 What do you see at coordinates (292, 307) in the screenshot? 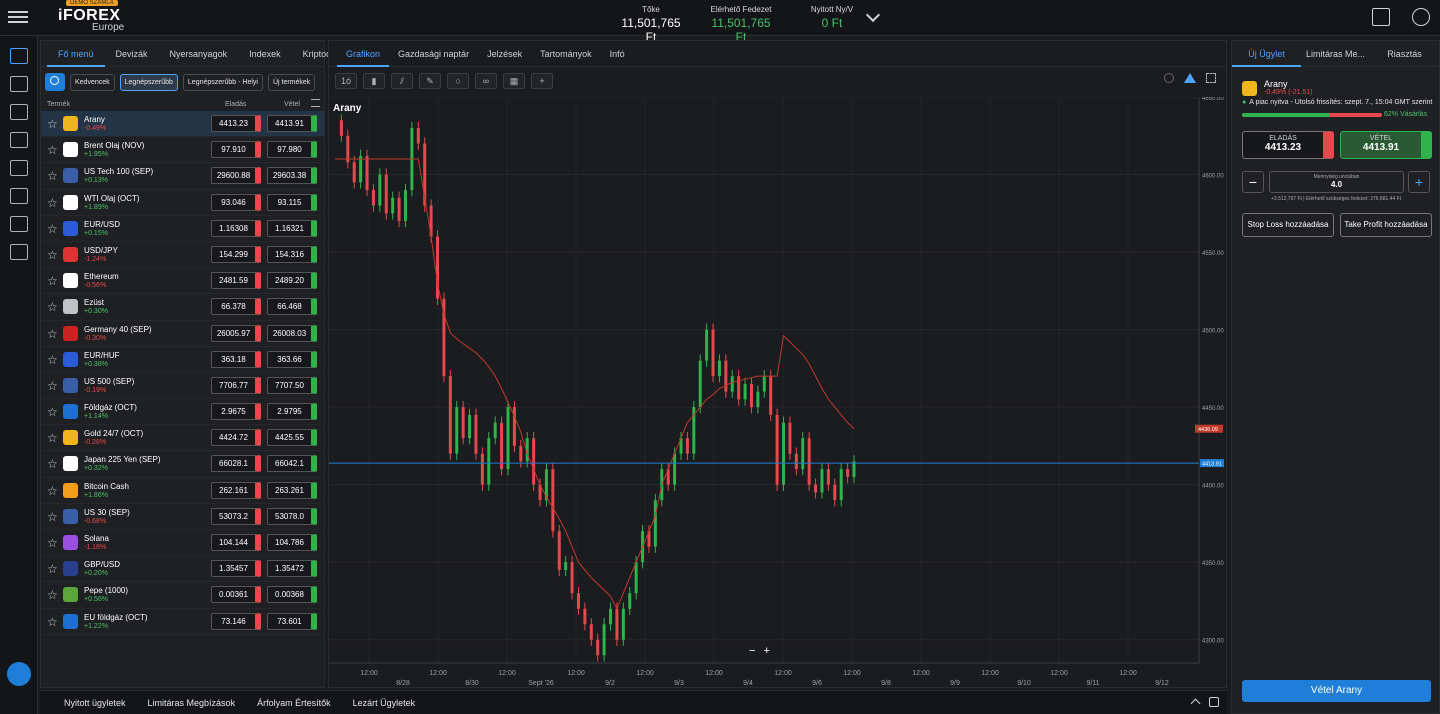
I see `buy-price-button: 66.468` at bounding box center [292, 307].